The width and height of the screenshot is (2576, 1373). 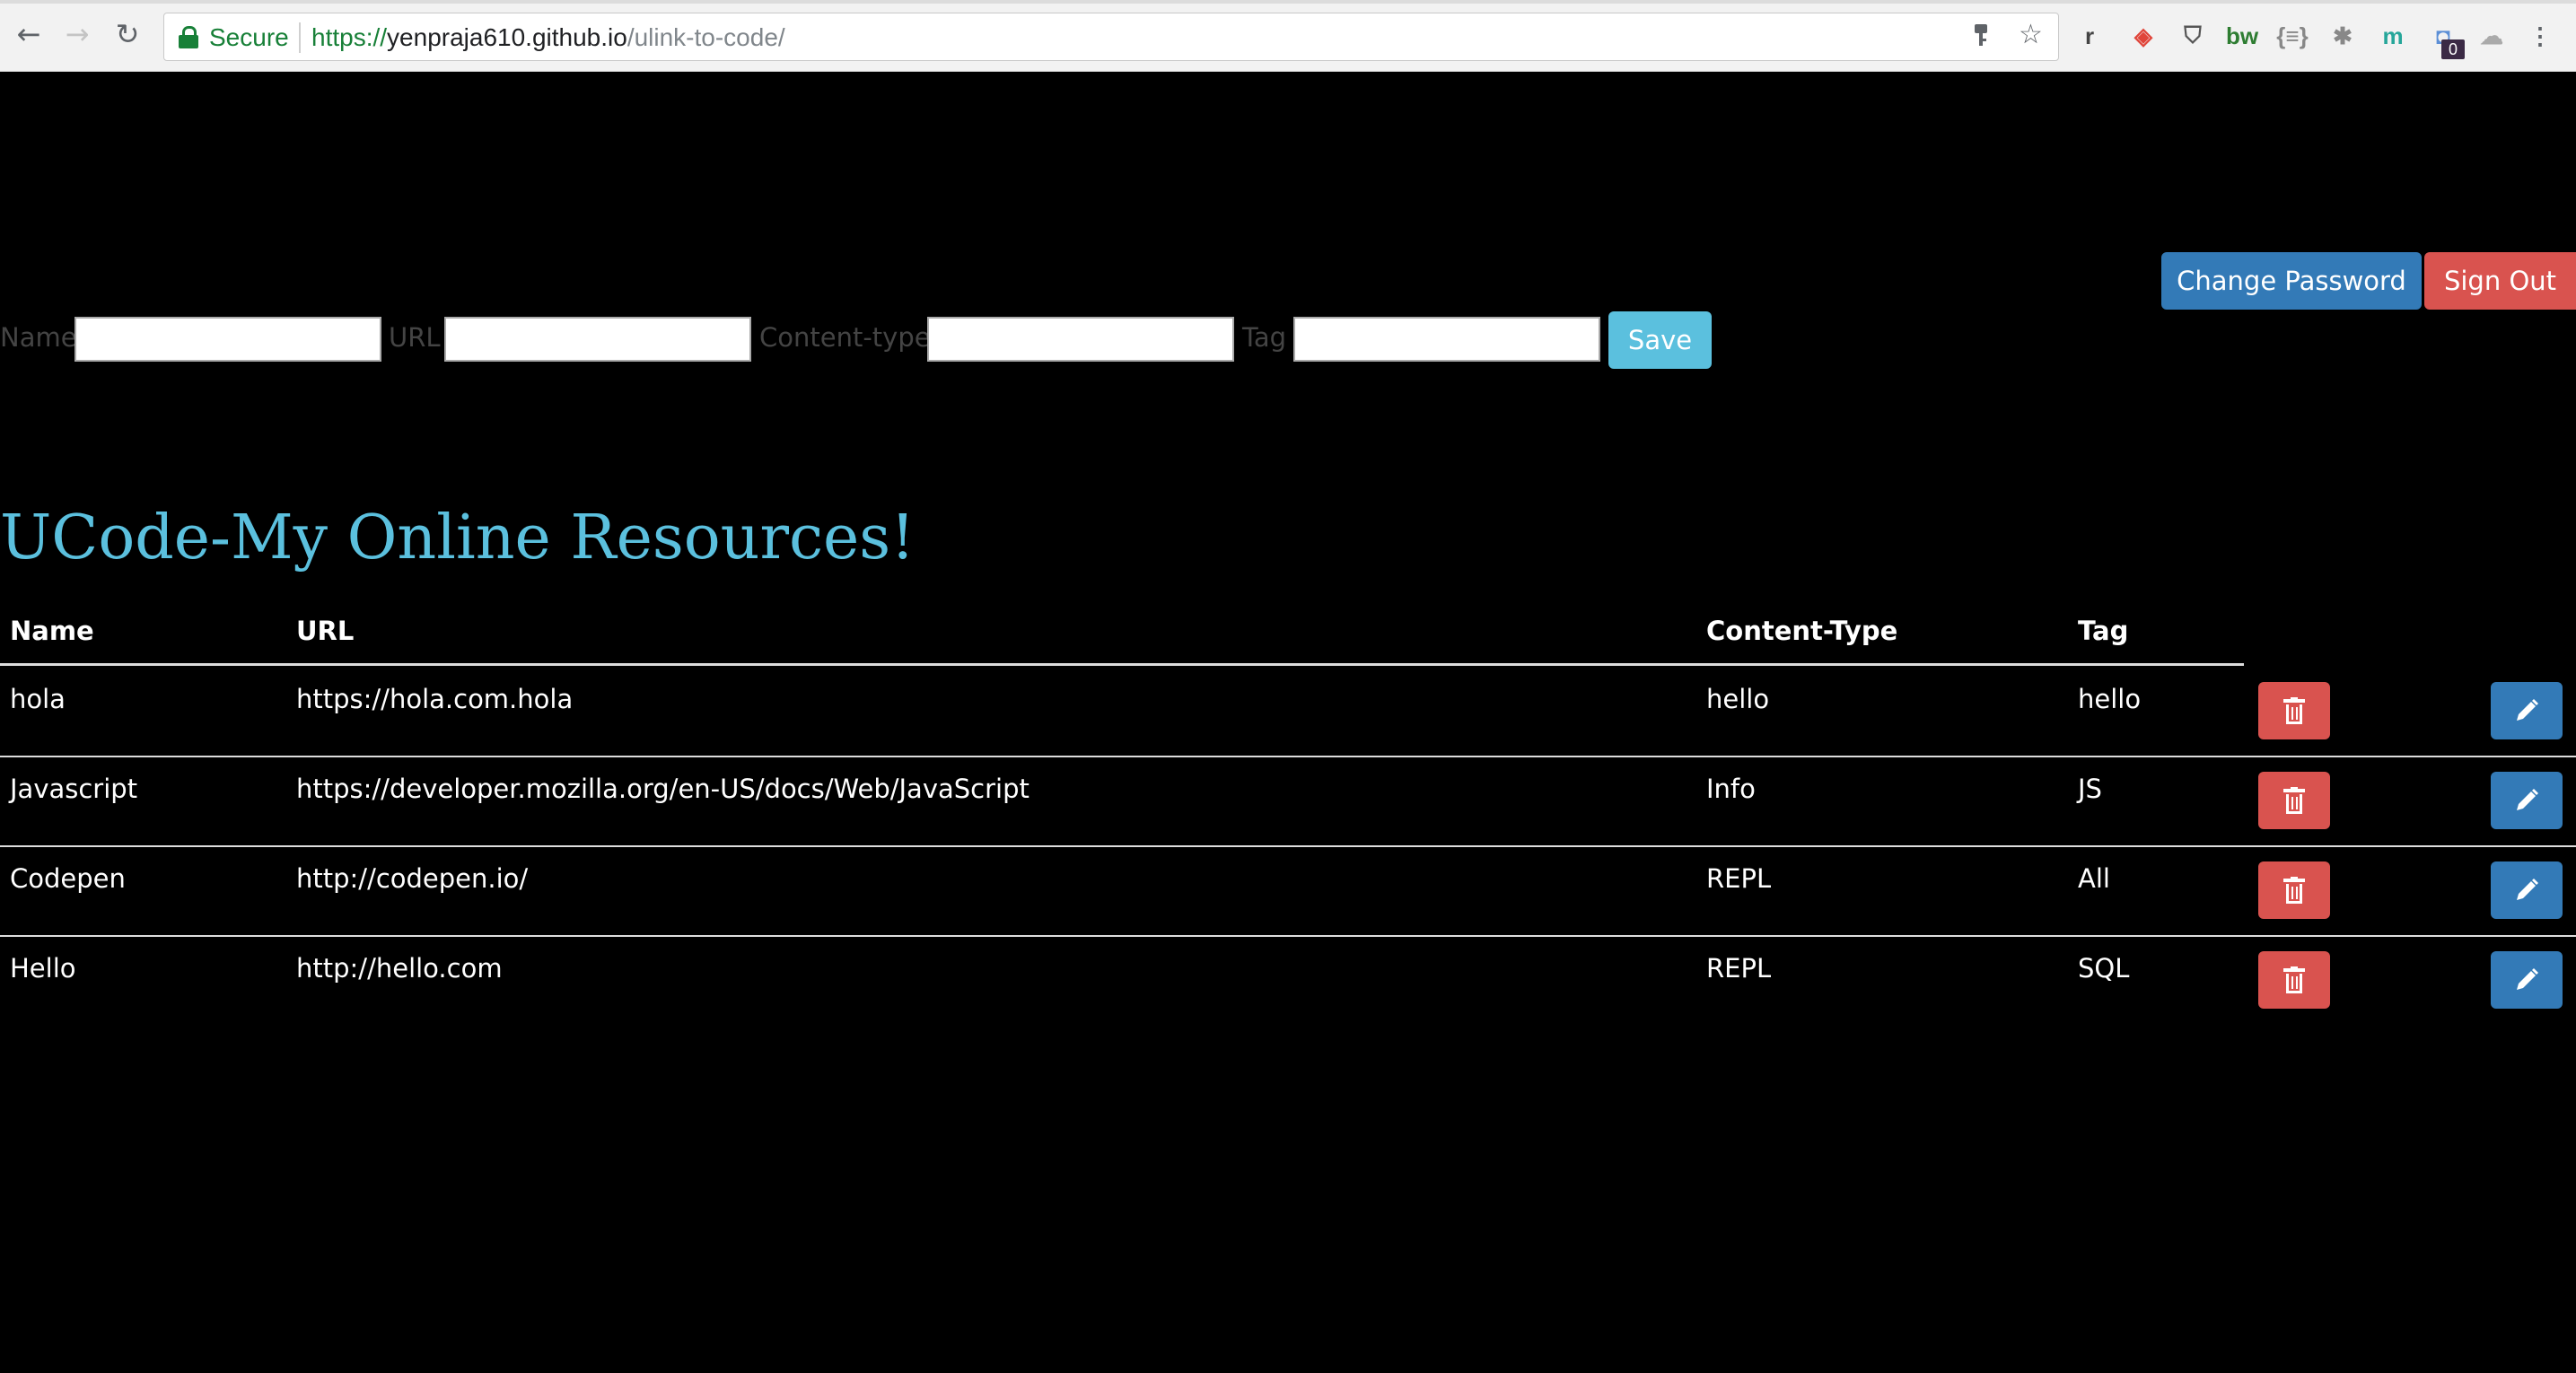 I want to click on menu-icon: ⋮, so click(x=2540, y=36).